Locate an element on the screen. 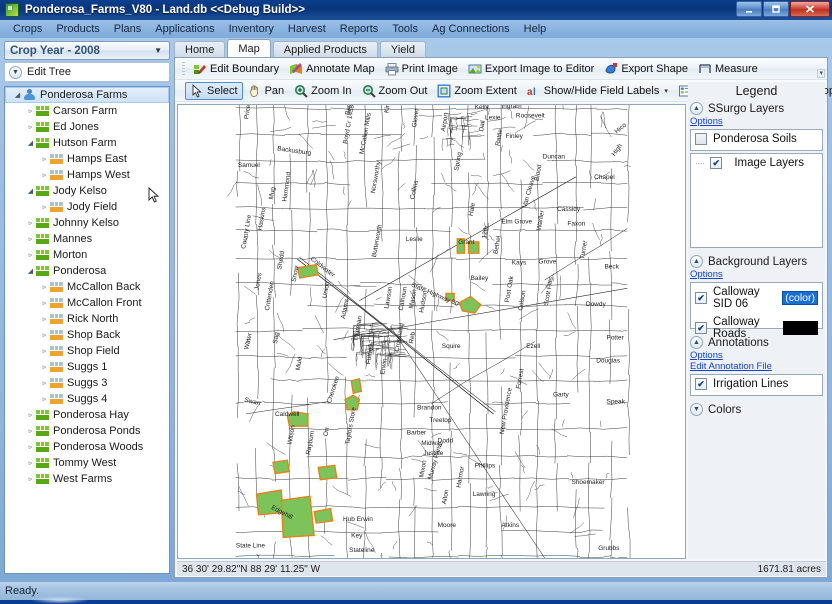 The height and width of the screenshot is (604, 832). legend-row-ponderosa-soils: Ponderosa Soils is located at coordinates (756, 139).